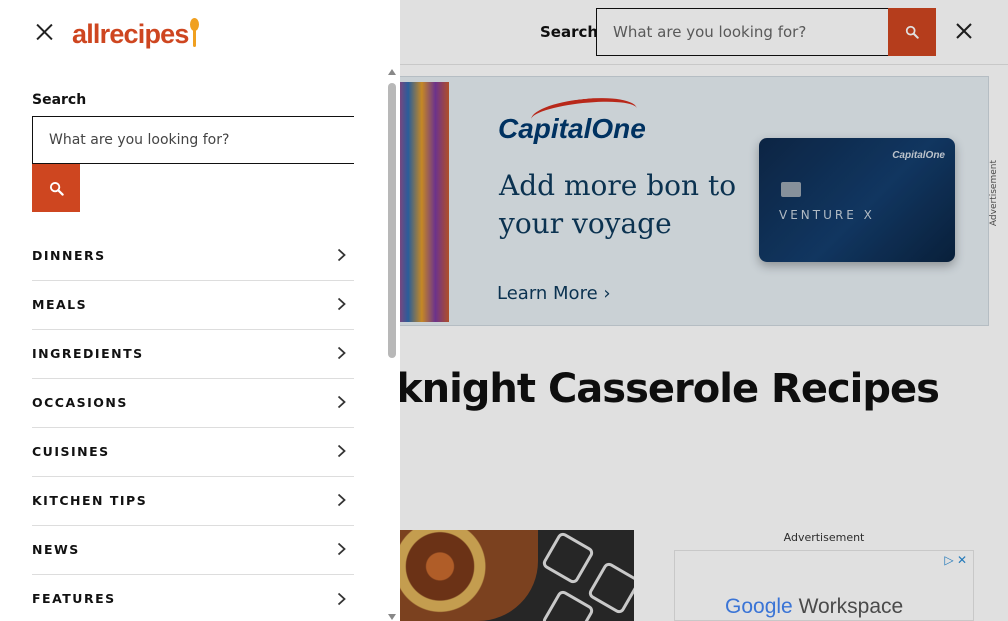  What do you see at coordinates (71, 451) in the screenshot?
I see `nav-item-label: CUISINES` at bounding box center [71, 451].